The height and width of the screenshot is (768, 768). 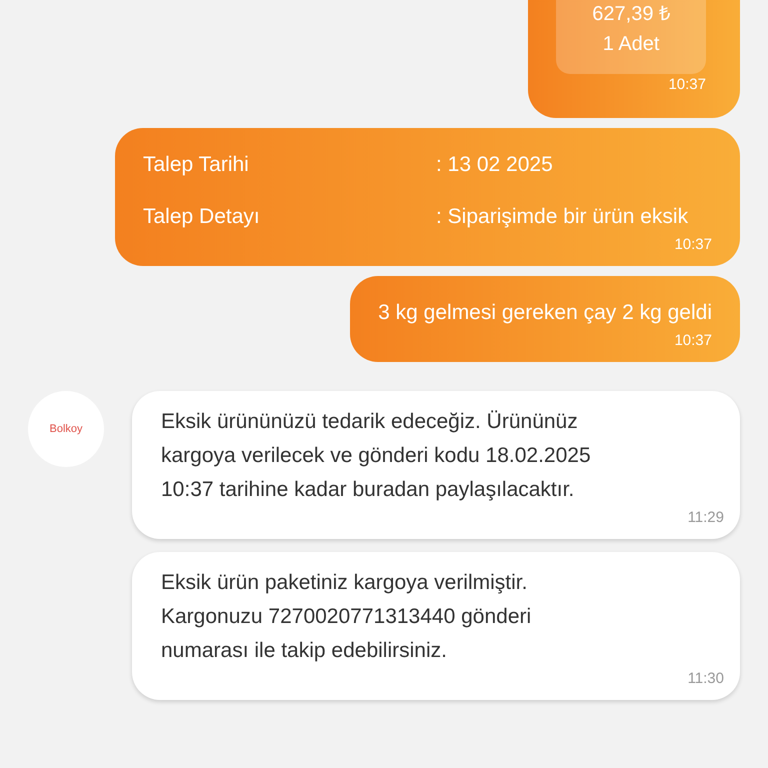 What do you see at coordinates (705, 679) in the screenshot?
I see `message-time: 11:30` at bounding box center [705, 679].